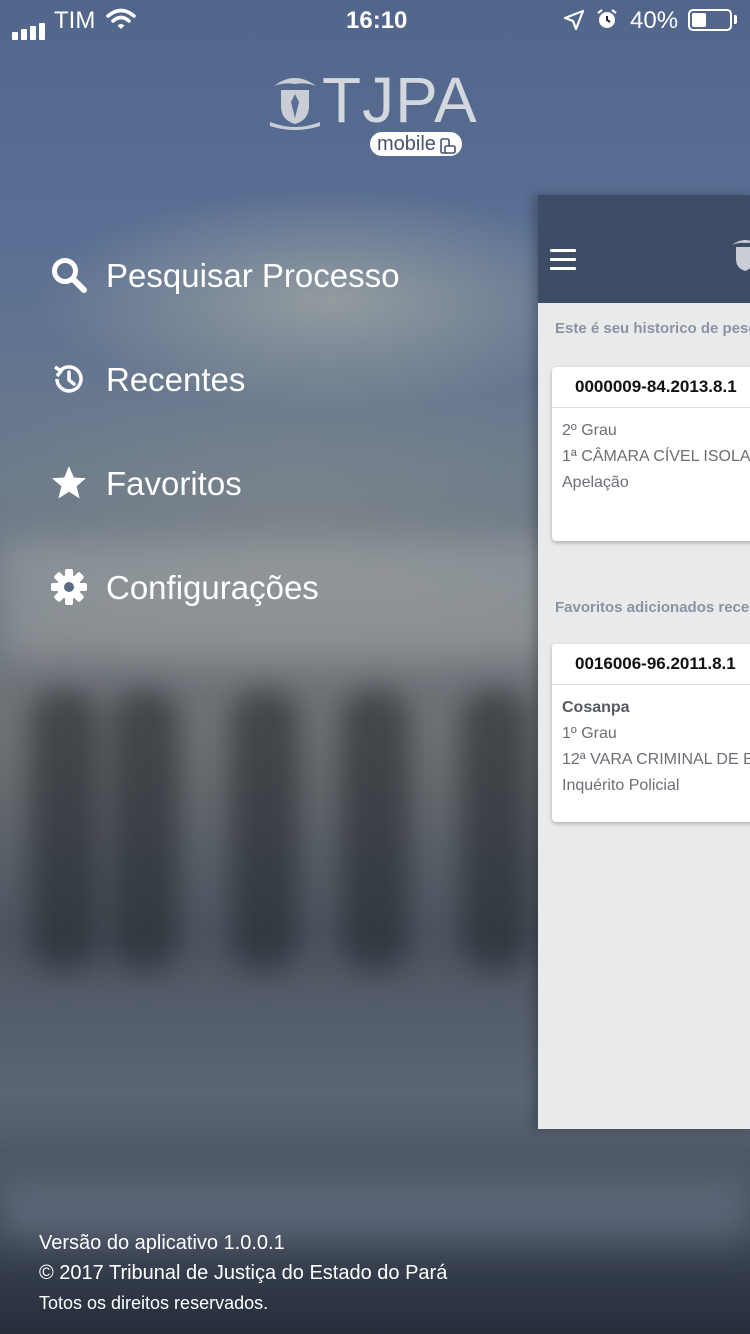 The image size is (750, 1334). I want to click on process-parte: Cosanpa, so click(596, 707).